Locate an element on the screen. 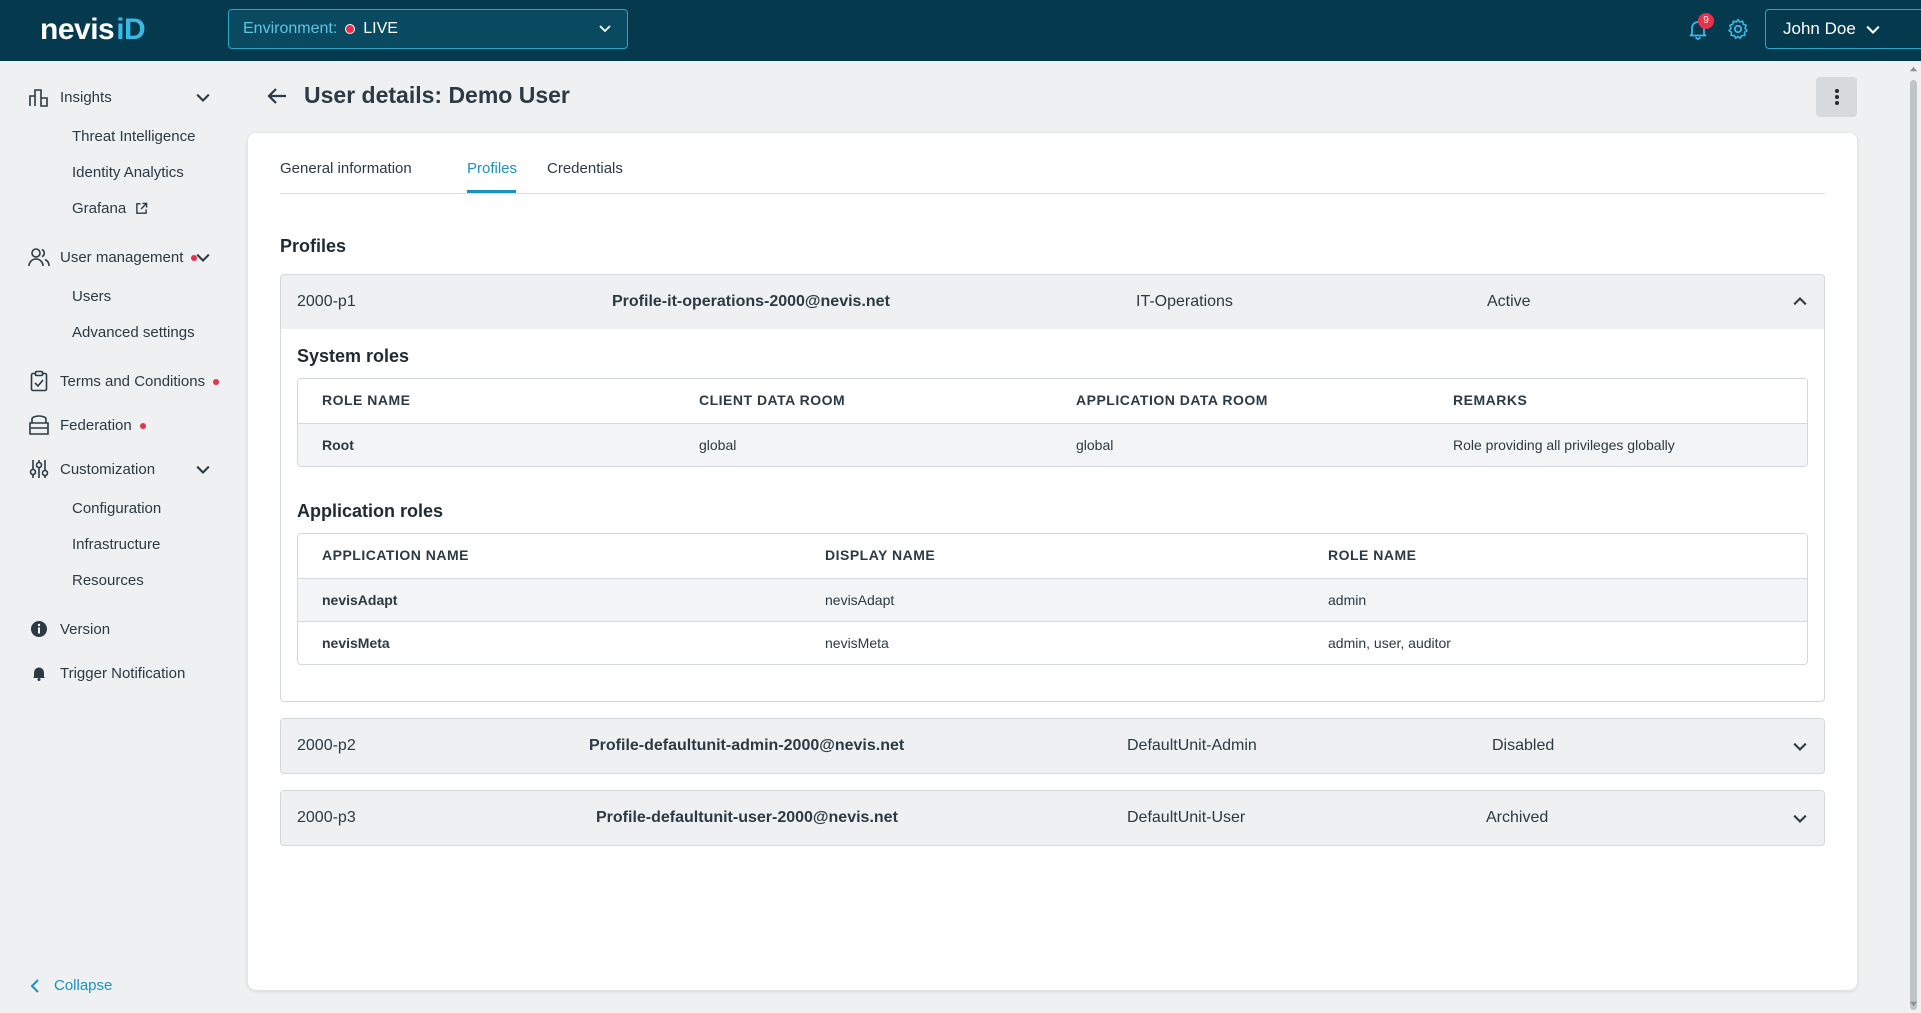 This screenshot has width=1921, height=1013. environment-label: Environment: is located at coordinates (290, 28).